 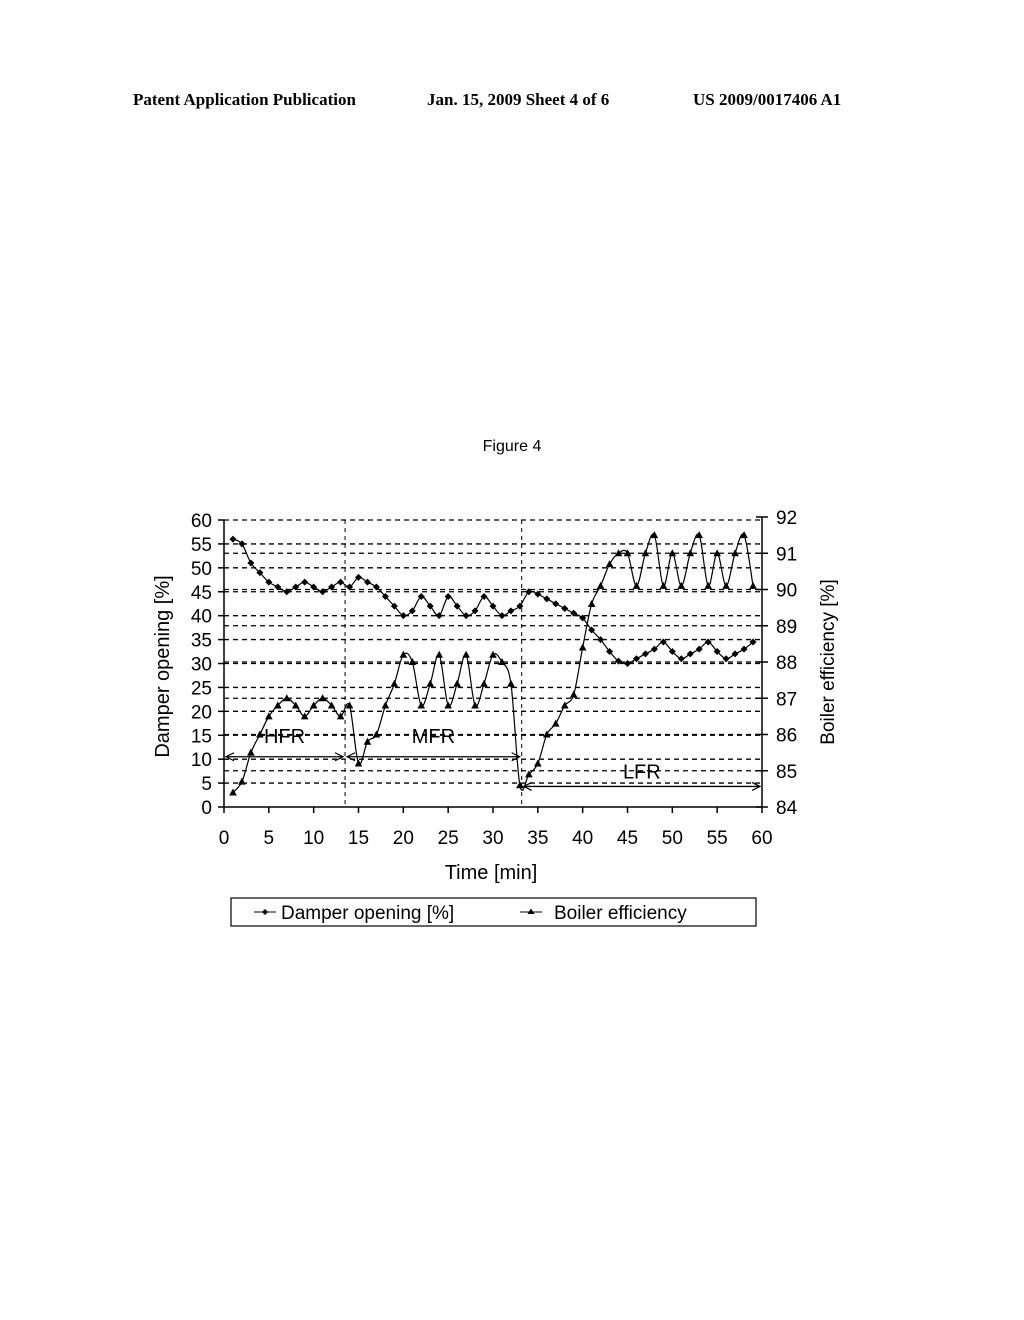 I want to click on y-axis-label: Damper opening [%], so click(x=163, y=666).